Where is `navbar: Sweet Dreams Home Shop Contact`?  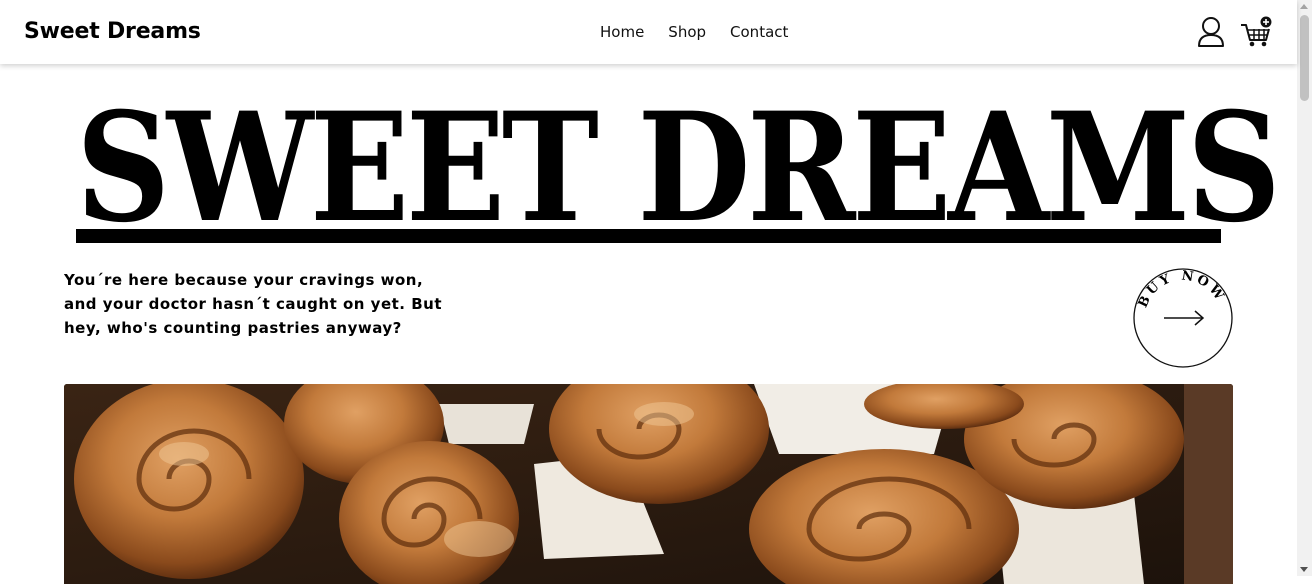
navbar: Sweet Dreams Home Shop Contact is located at coordinates (648, 32).